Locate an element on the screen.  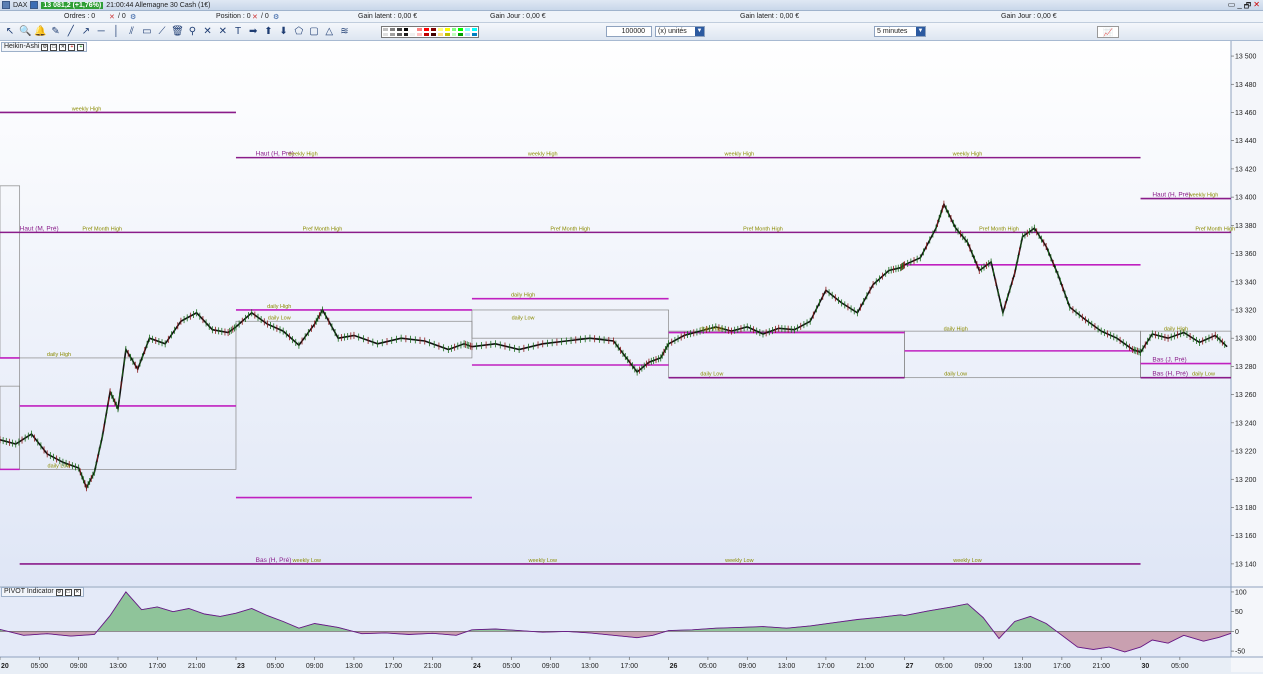
bell-icon: 🔔 is located at coordinates (40, 32).